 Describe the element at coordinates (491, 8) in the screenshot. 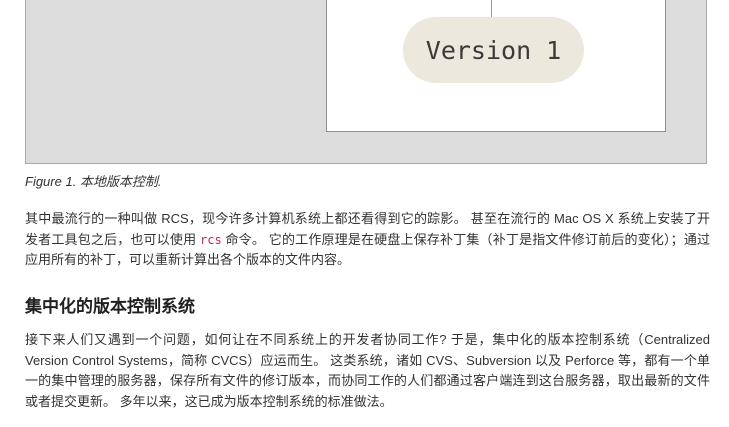

I see `connector-line` at that location.